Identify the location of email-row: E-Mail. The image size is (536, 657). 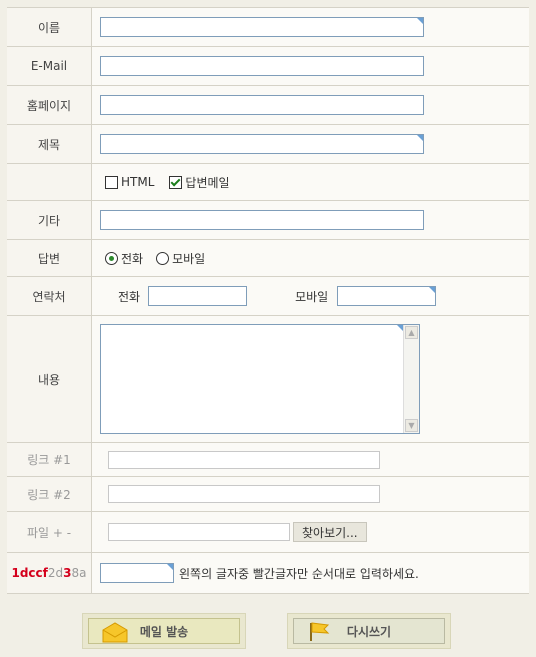
(268, 66).